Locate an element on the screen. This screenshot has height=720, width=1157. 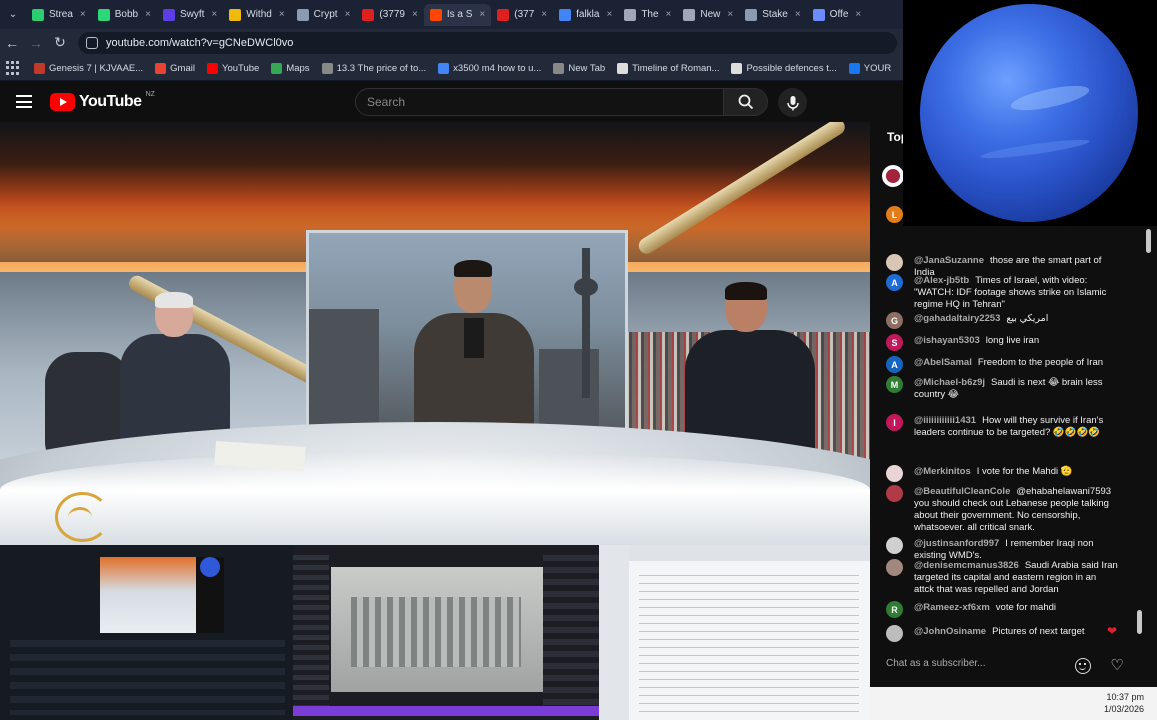
browser-tab: New × is located at coordinates (708, 15).